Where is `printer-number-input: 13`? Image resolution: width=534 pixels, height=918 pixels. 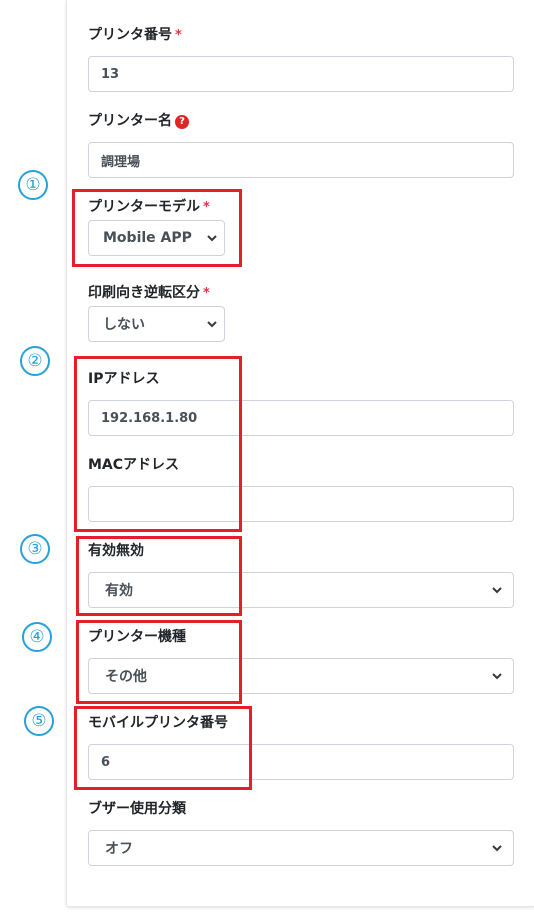 printer-number-input: 13 is located at coordinates (301, 74).